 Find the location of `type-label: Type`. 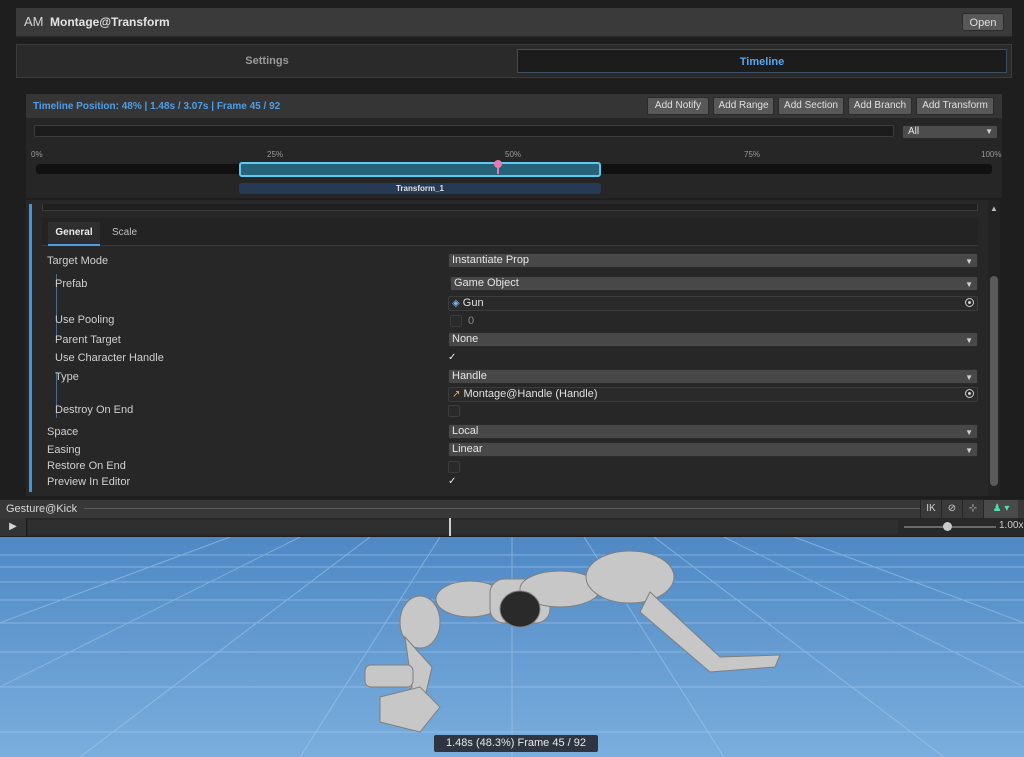

type-label: Type is located at coordinates (67, 377).